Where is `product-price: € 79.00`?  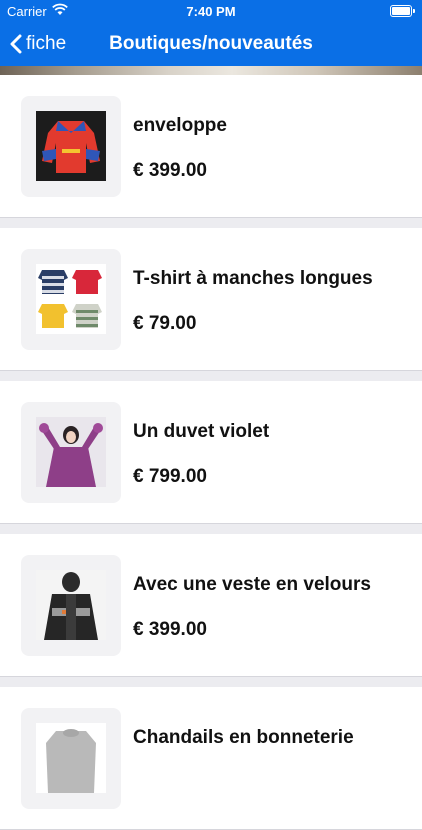 product-price: € 79.00 is located at coordinates (165, 323).